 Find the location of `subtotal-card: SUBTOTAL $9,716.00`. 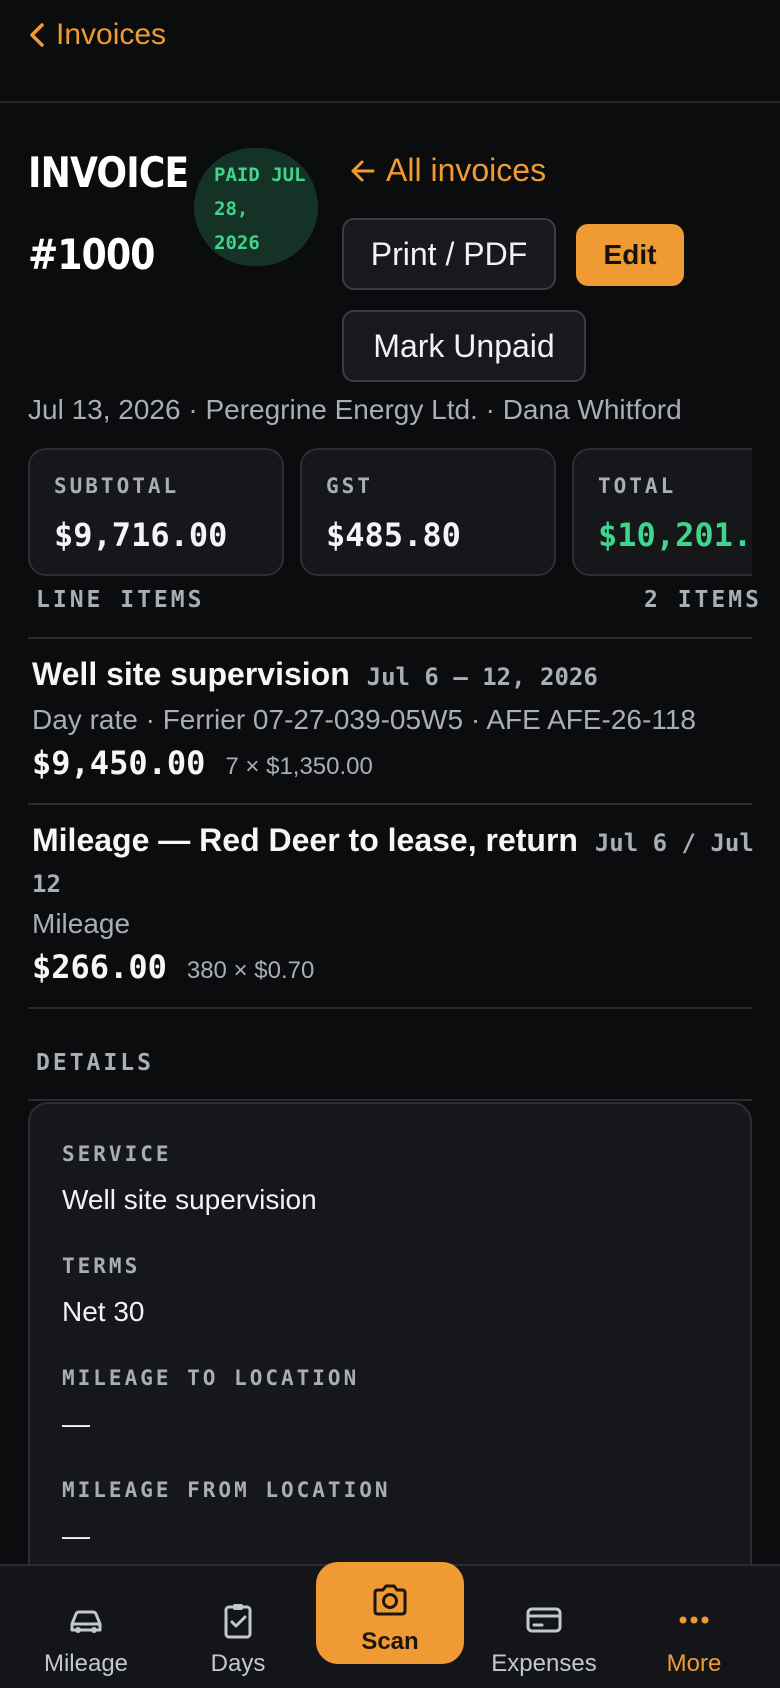

subtotal-card: SUBTOTAL $9,716.00 is located at coordinates (156, 512).